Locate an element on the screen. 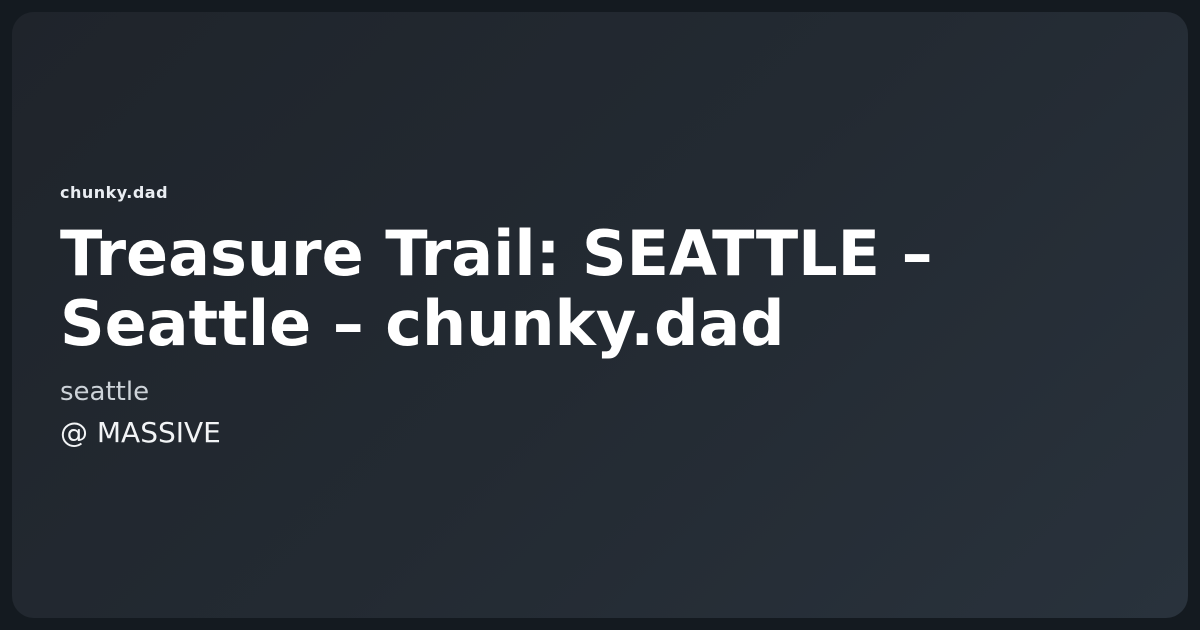  city-label: seattle is located at coordinates (105, 392).